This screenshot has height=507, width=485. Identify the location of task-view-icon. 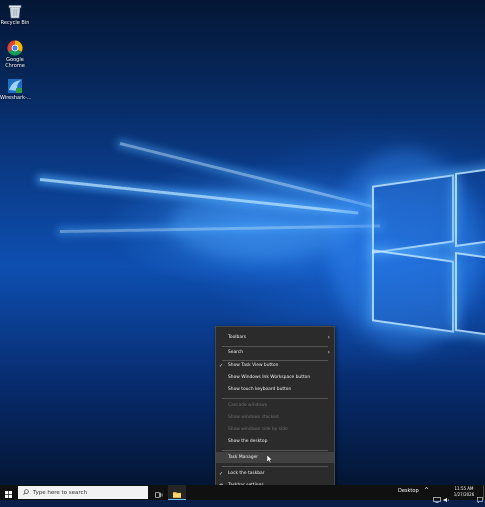
(159, 492).